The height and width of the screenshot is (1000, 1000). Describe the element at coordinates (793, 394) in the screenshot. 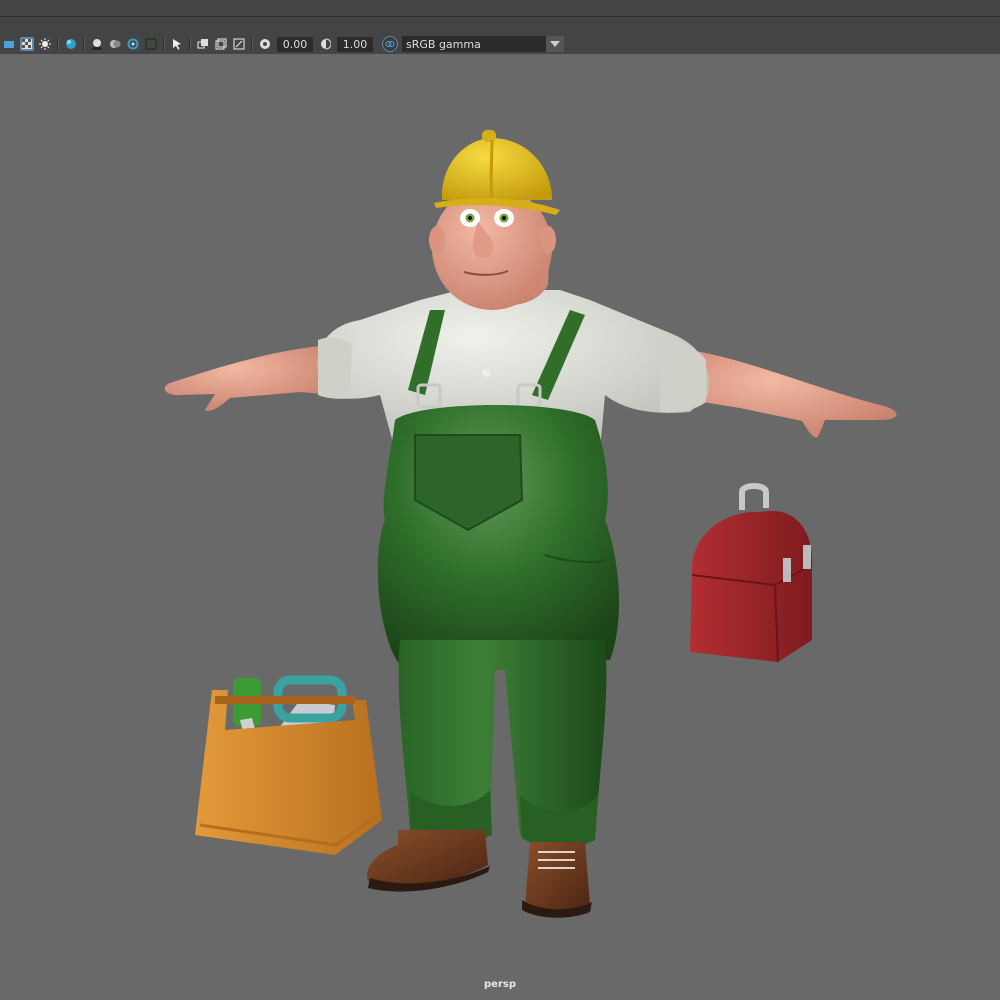

I see `right-arm` at that location.